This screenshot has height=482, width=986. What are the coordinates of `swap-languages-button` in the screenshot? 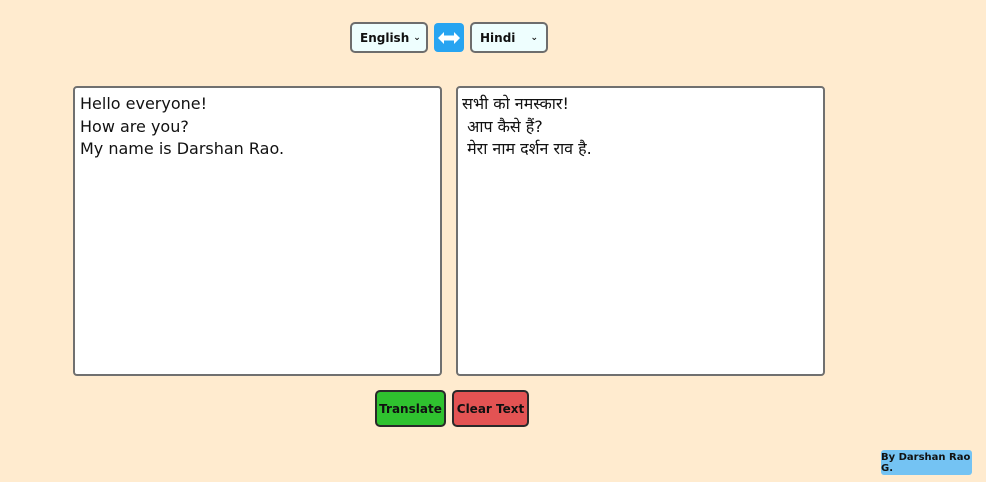 It's located at (449, 37).